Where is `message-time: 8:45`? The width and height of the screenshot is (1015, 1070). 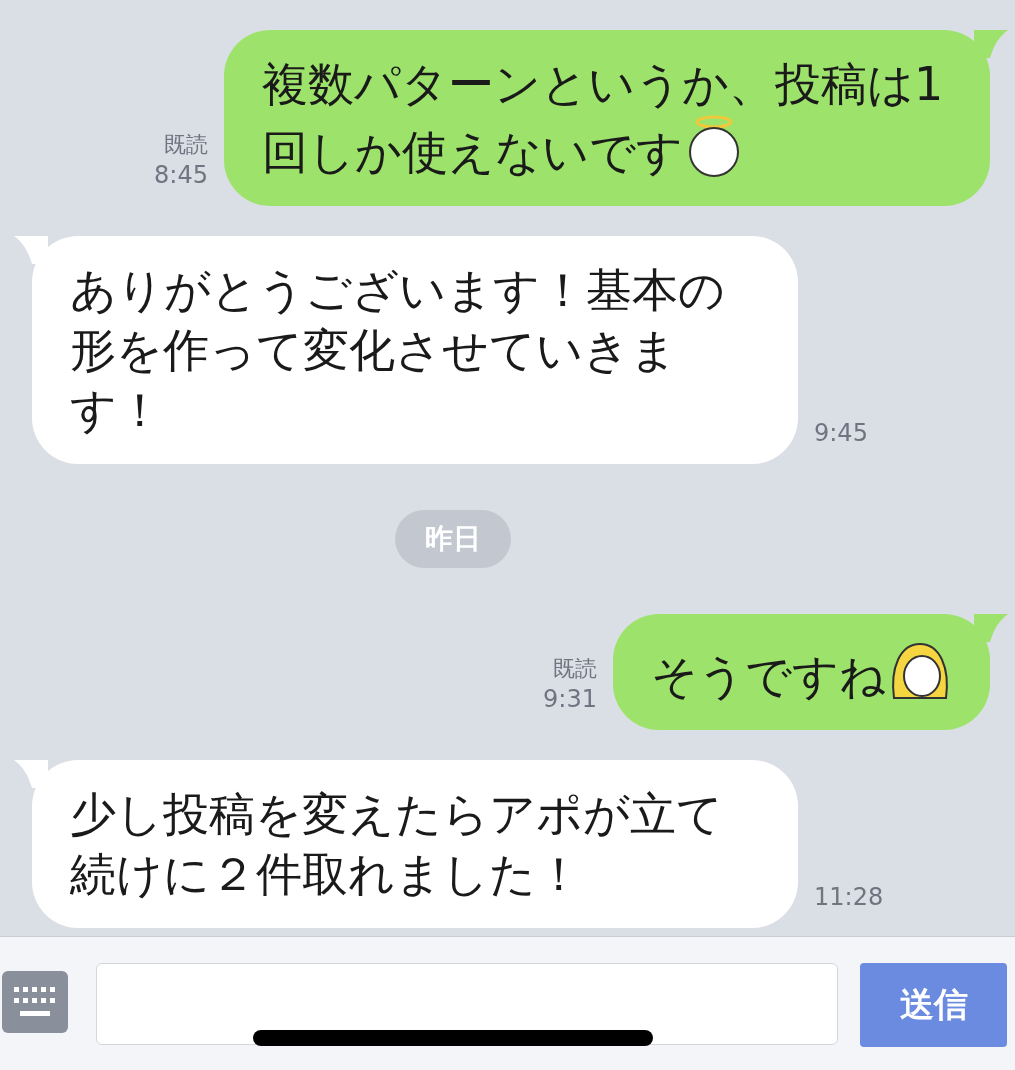 message-time: 8:45 is located at coordinates (181, 175).